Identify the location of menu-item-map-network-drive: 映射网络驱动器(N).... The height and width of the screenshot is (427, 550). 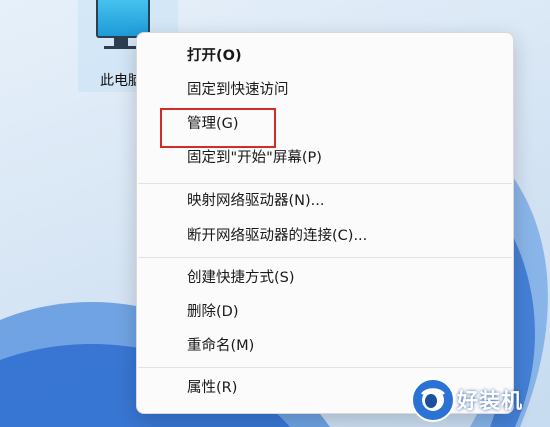
(256, 201).